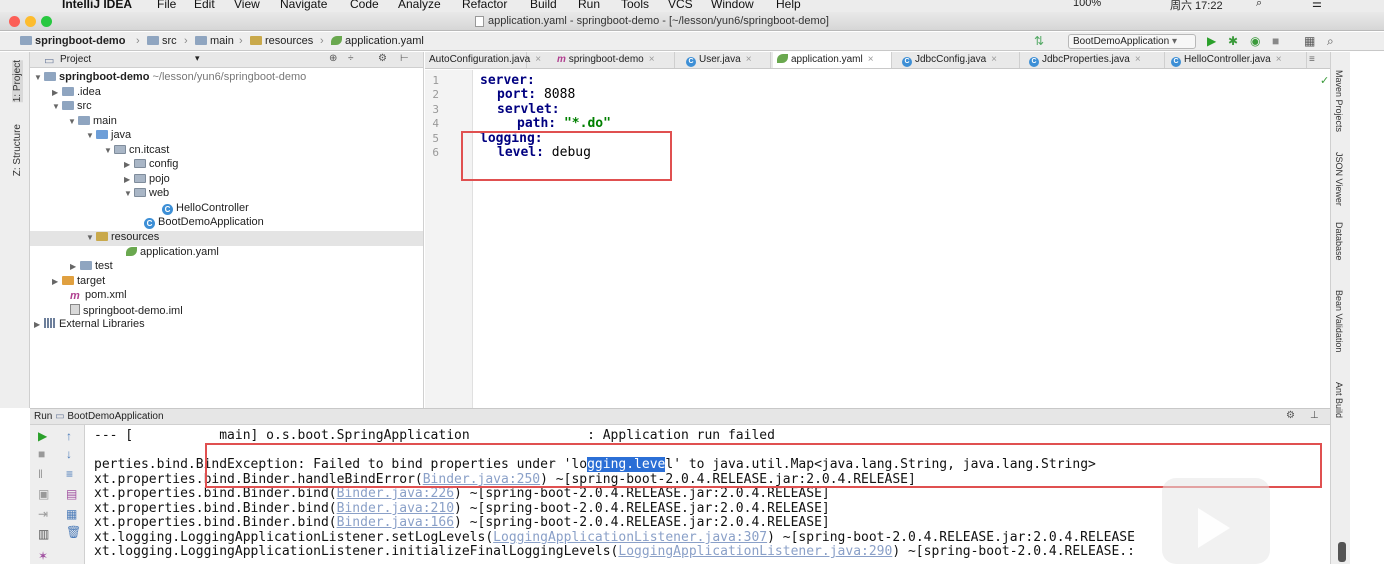 The height and width of the screenshot is (564, 1384). I want to click on ant-build-tool-button: Ant Build, so click(1339, 400).